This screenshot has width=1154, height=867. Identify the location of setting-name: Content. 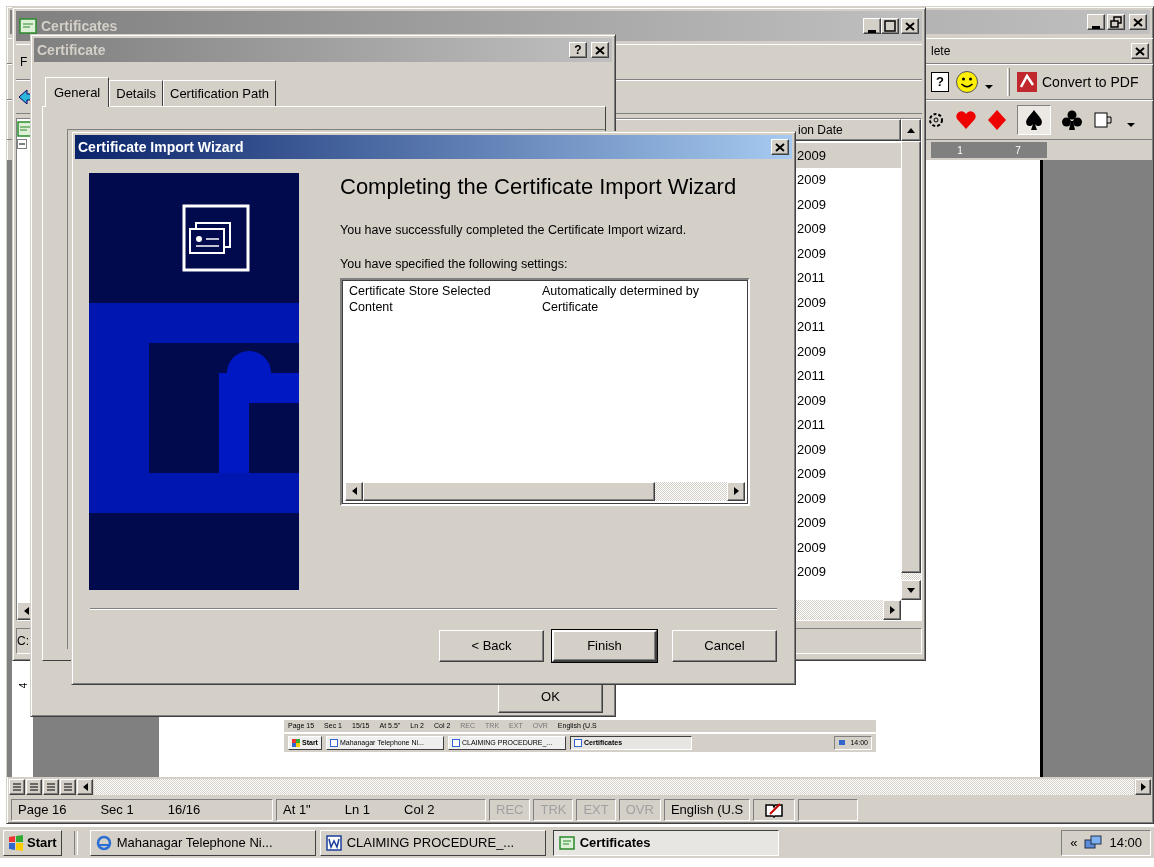
(371, 306).